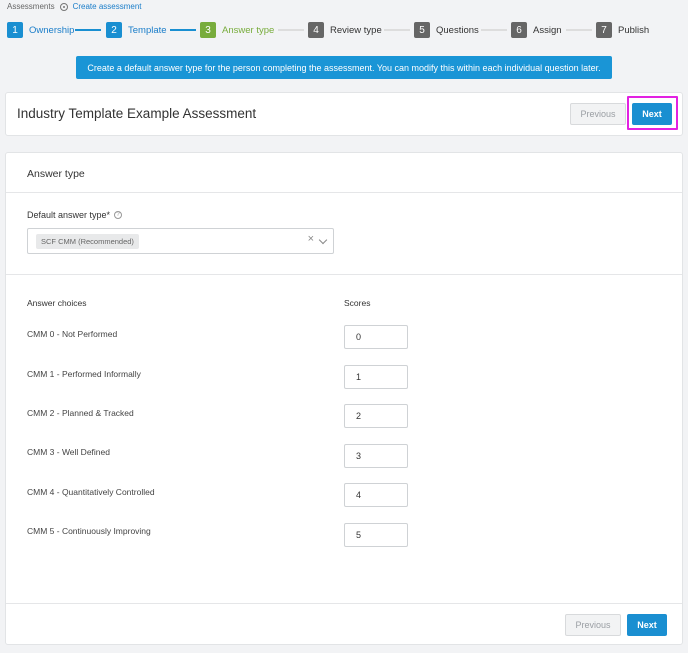 This screenshot has width=688, height=653. Describe the element at coordinates (376, 416) in the screenshot. I see `score-input: 2` at that location.